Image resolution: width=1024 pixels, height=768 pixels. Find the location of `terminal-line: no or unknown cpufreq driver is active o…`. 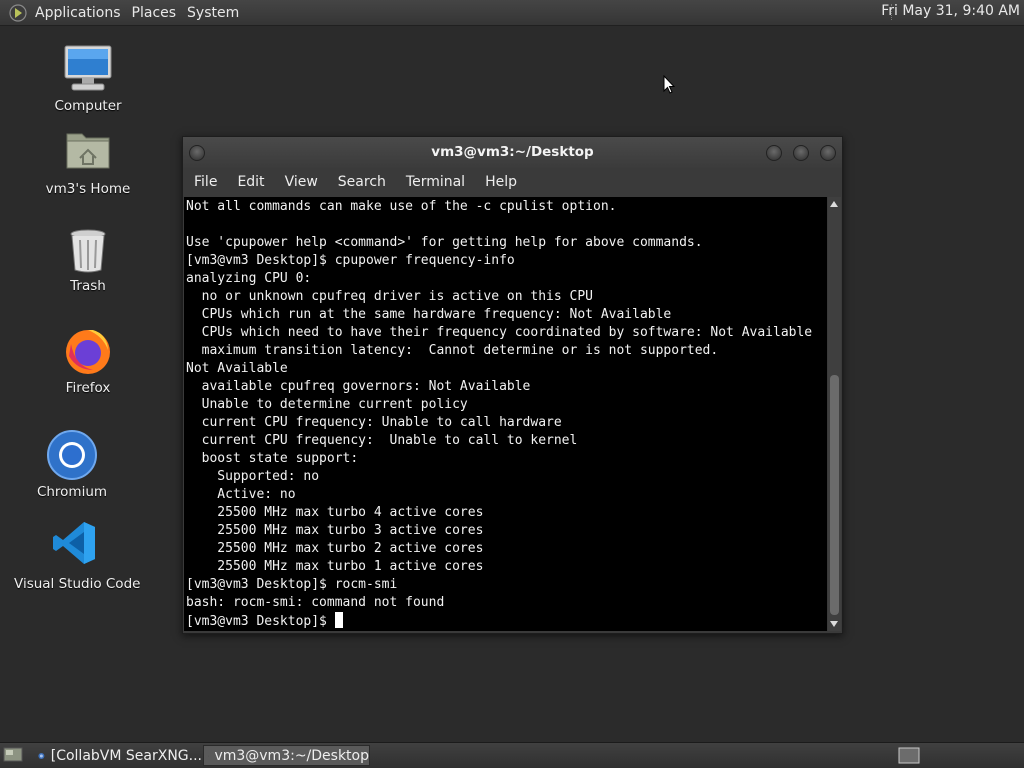

terminal-line: no or unknown cpufreq driver is active o… is located at coordinates (389, 296).